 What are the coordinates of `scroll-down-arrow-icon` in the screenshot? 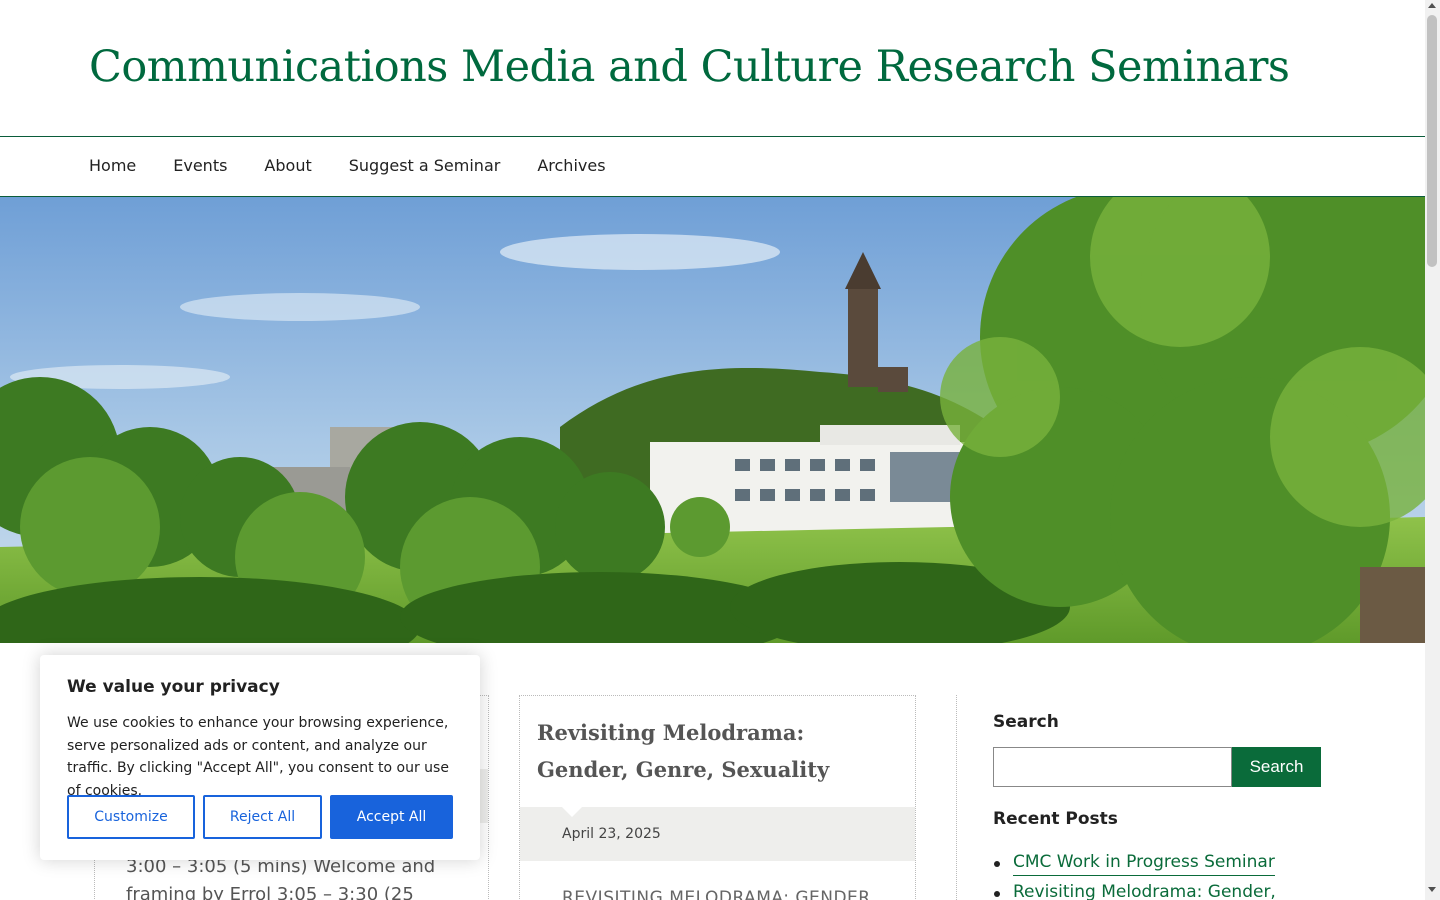 It's located at (1432, 889).